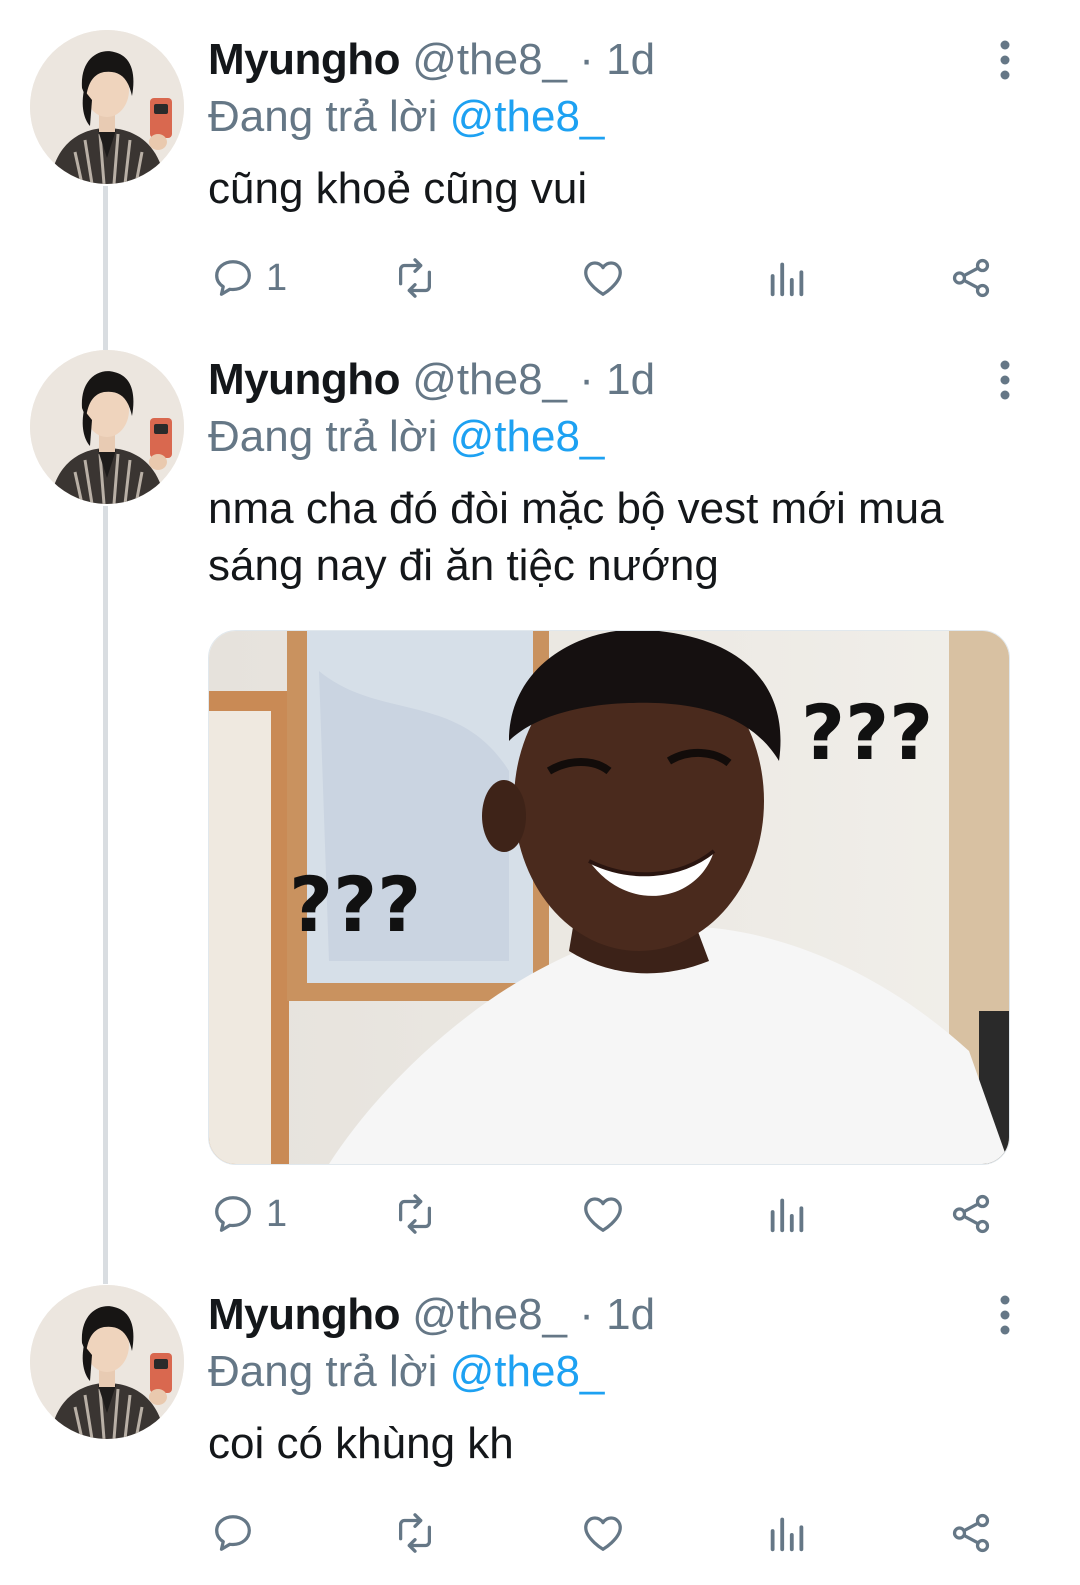 Image resolution: width=1080 pixels, height=1585 pixels. I want to click on tweet-text: cũng khoẻ cũng vui, so click(398, 188).